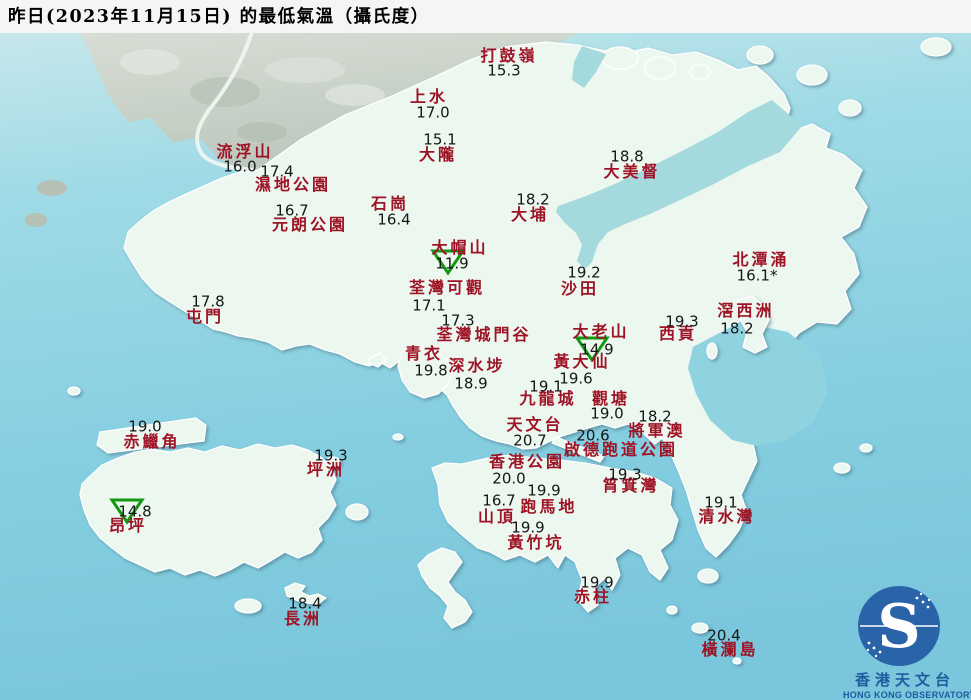 The image size is (971, 700). Describe the element at coordinates (152, 441) in the screenshot. I see `station-name: 赤鱲角` at that location.